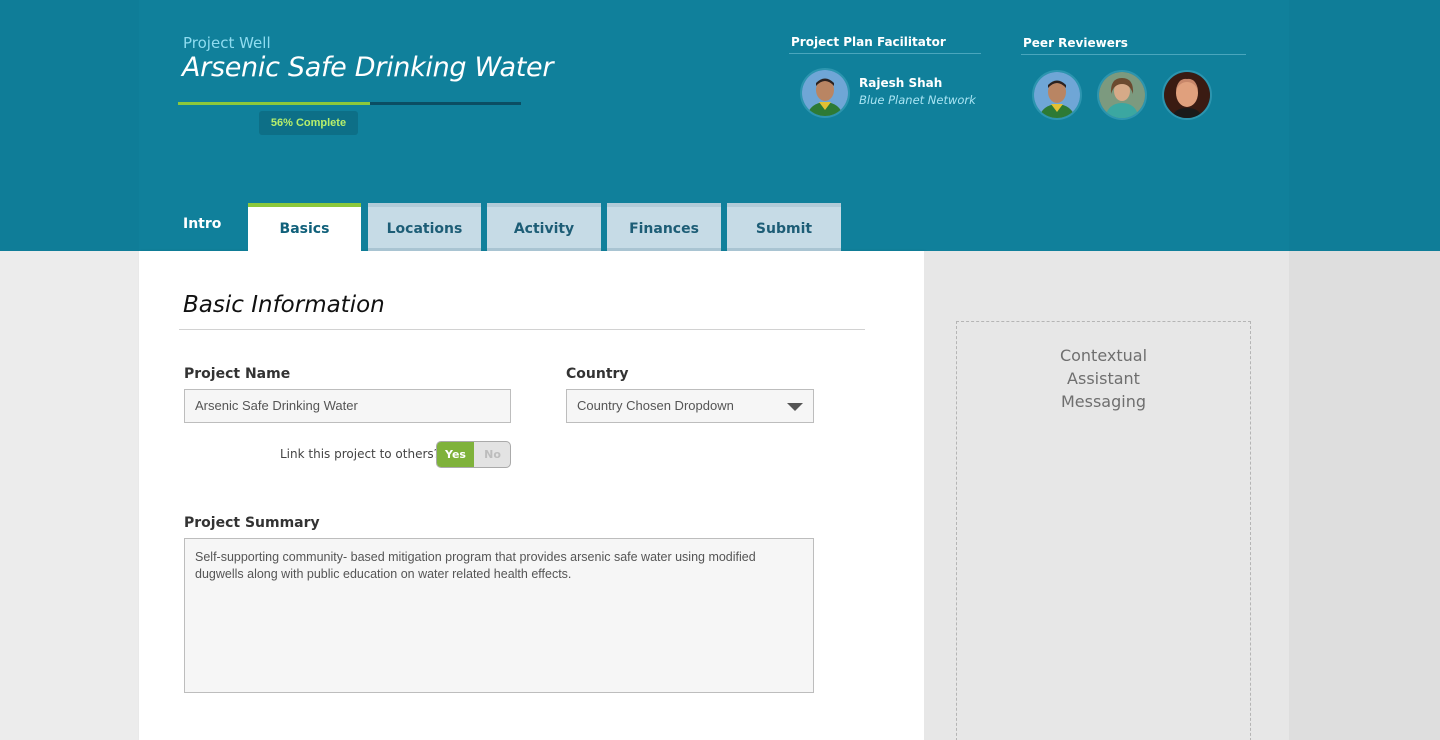  I want to click on facilitator-divider, so click(885, 53).